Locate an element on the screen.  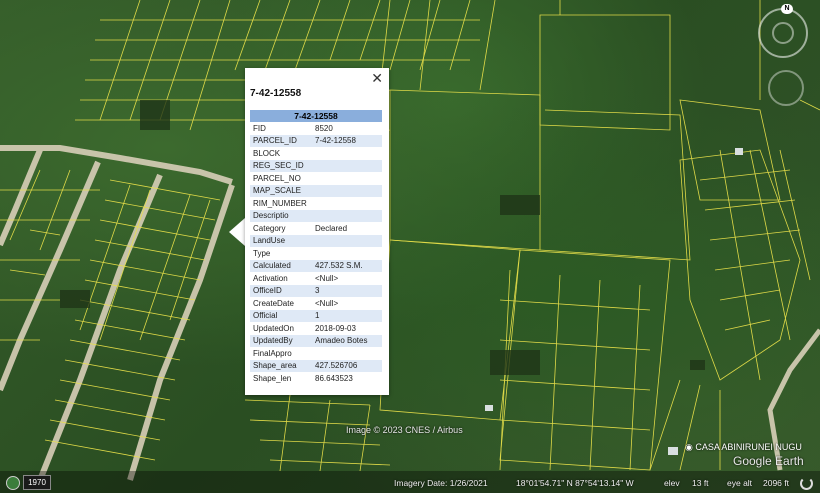
attribute-key: REG_SEC_ID is located at coordinates (281, 165).